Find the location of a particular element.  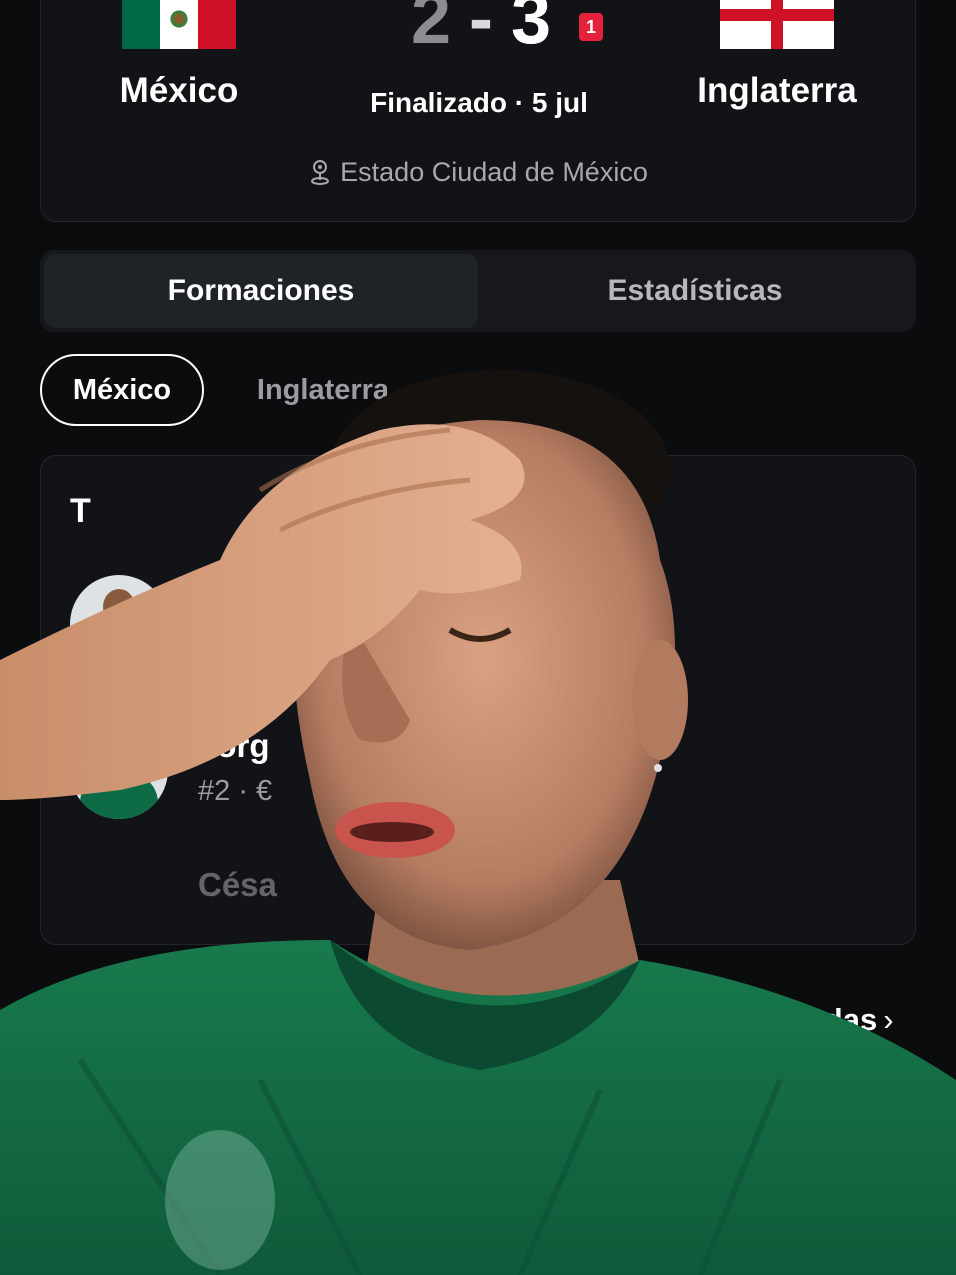

ghost-count: 6 is located at coordinates (697, 981).